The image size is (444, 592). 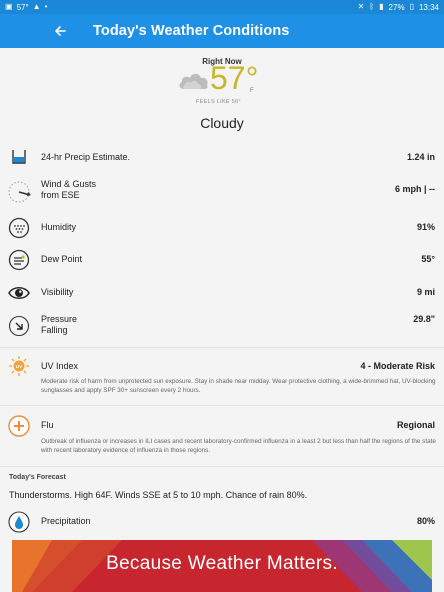 I want to click on arrow-left-icon, so click(x=60, y=31).